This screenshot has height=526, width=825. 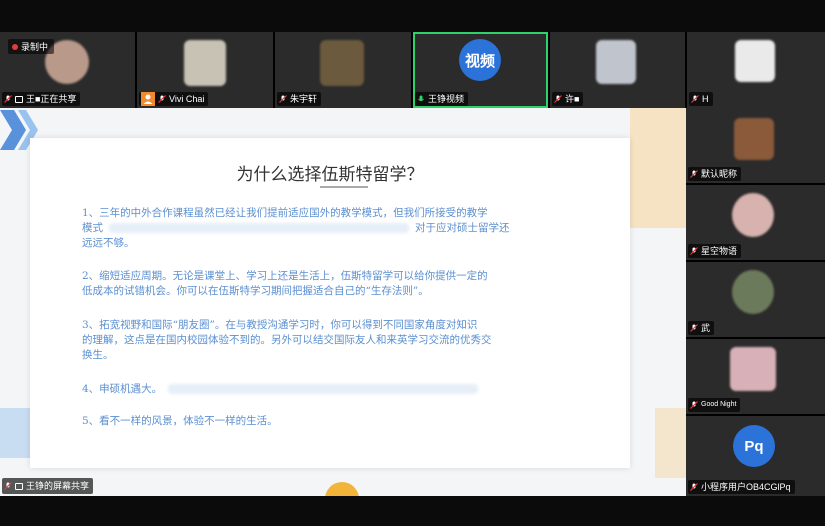 I want to click on participant-name: 许■, so click(x=572, y=99).